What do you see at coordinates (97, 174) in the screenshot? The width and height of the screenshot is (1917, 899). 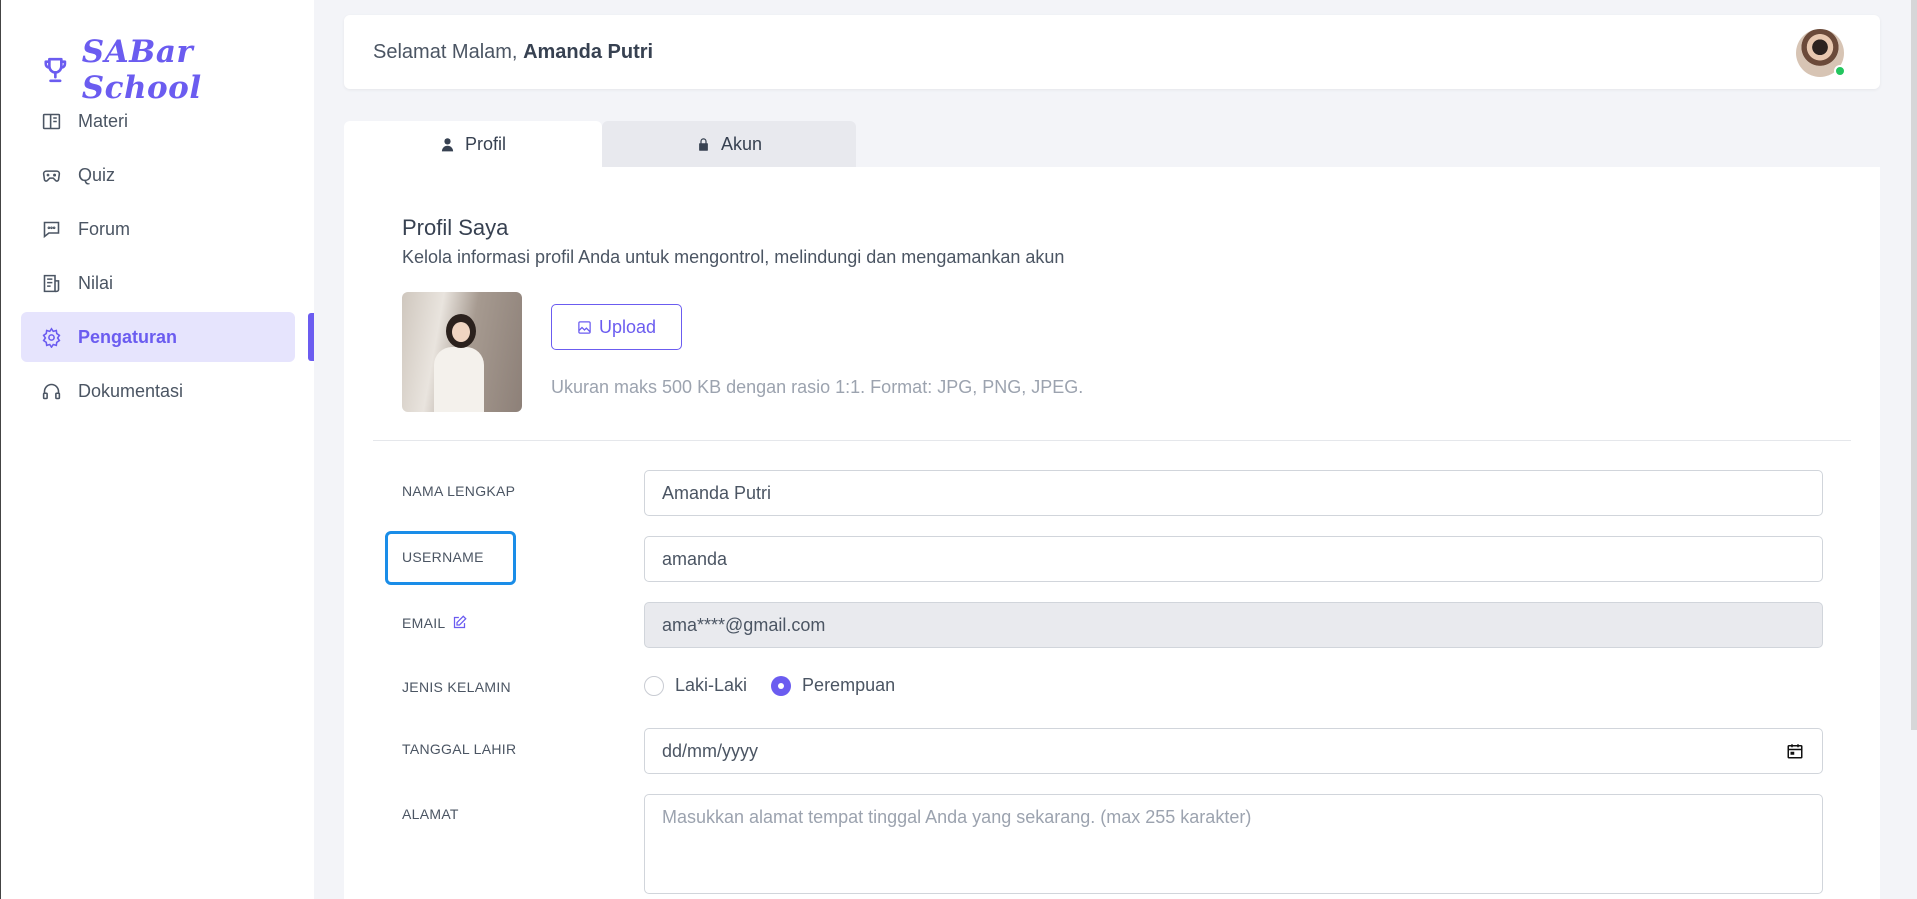 I see `sidebar-item-label: Quiz` at bounding box center [97, 174].